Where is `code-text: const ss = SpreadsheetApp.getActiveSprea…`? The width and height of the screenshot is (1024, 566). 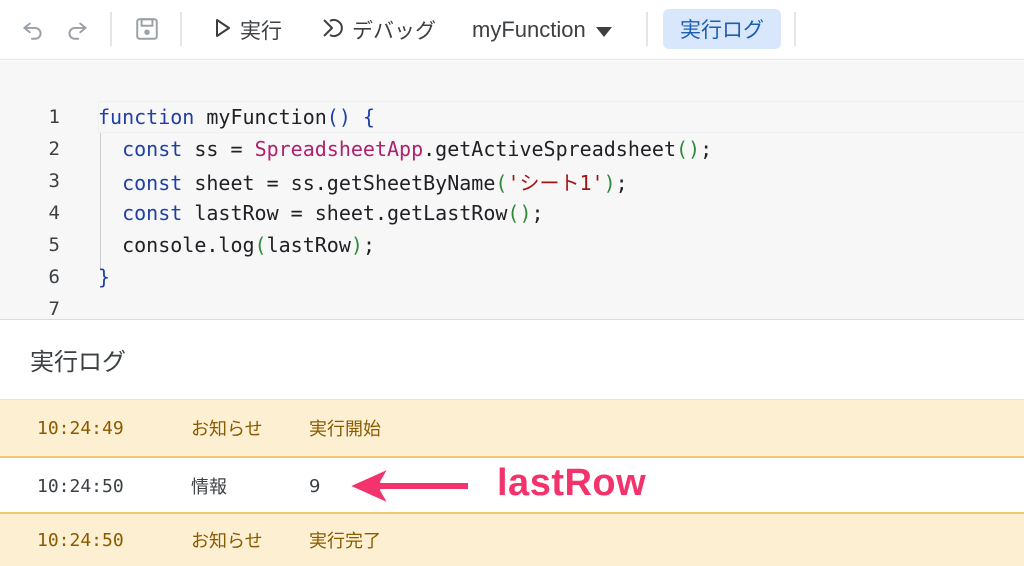 code-text: const ss = SpreadsheetApp.getActiveSprea… is located at coordinates (417, 149).